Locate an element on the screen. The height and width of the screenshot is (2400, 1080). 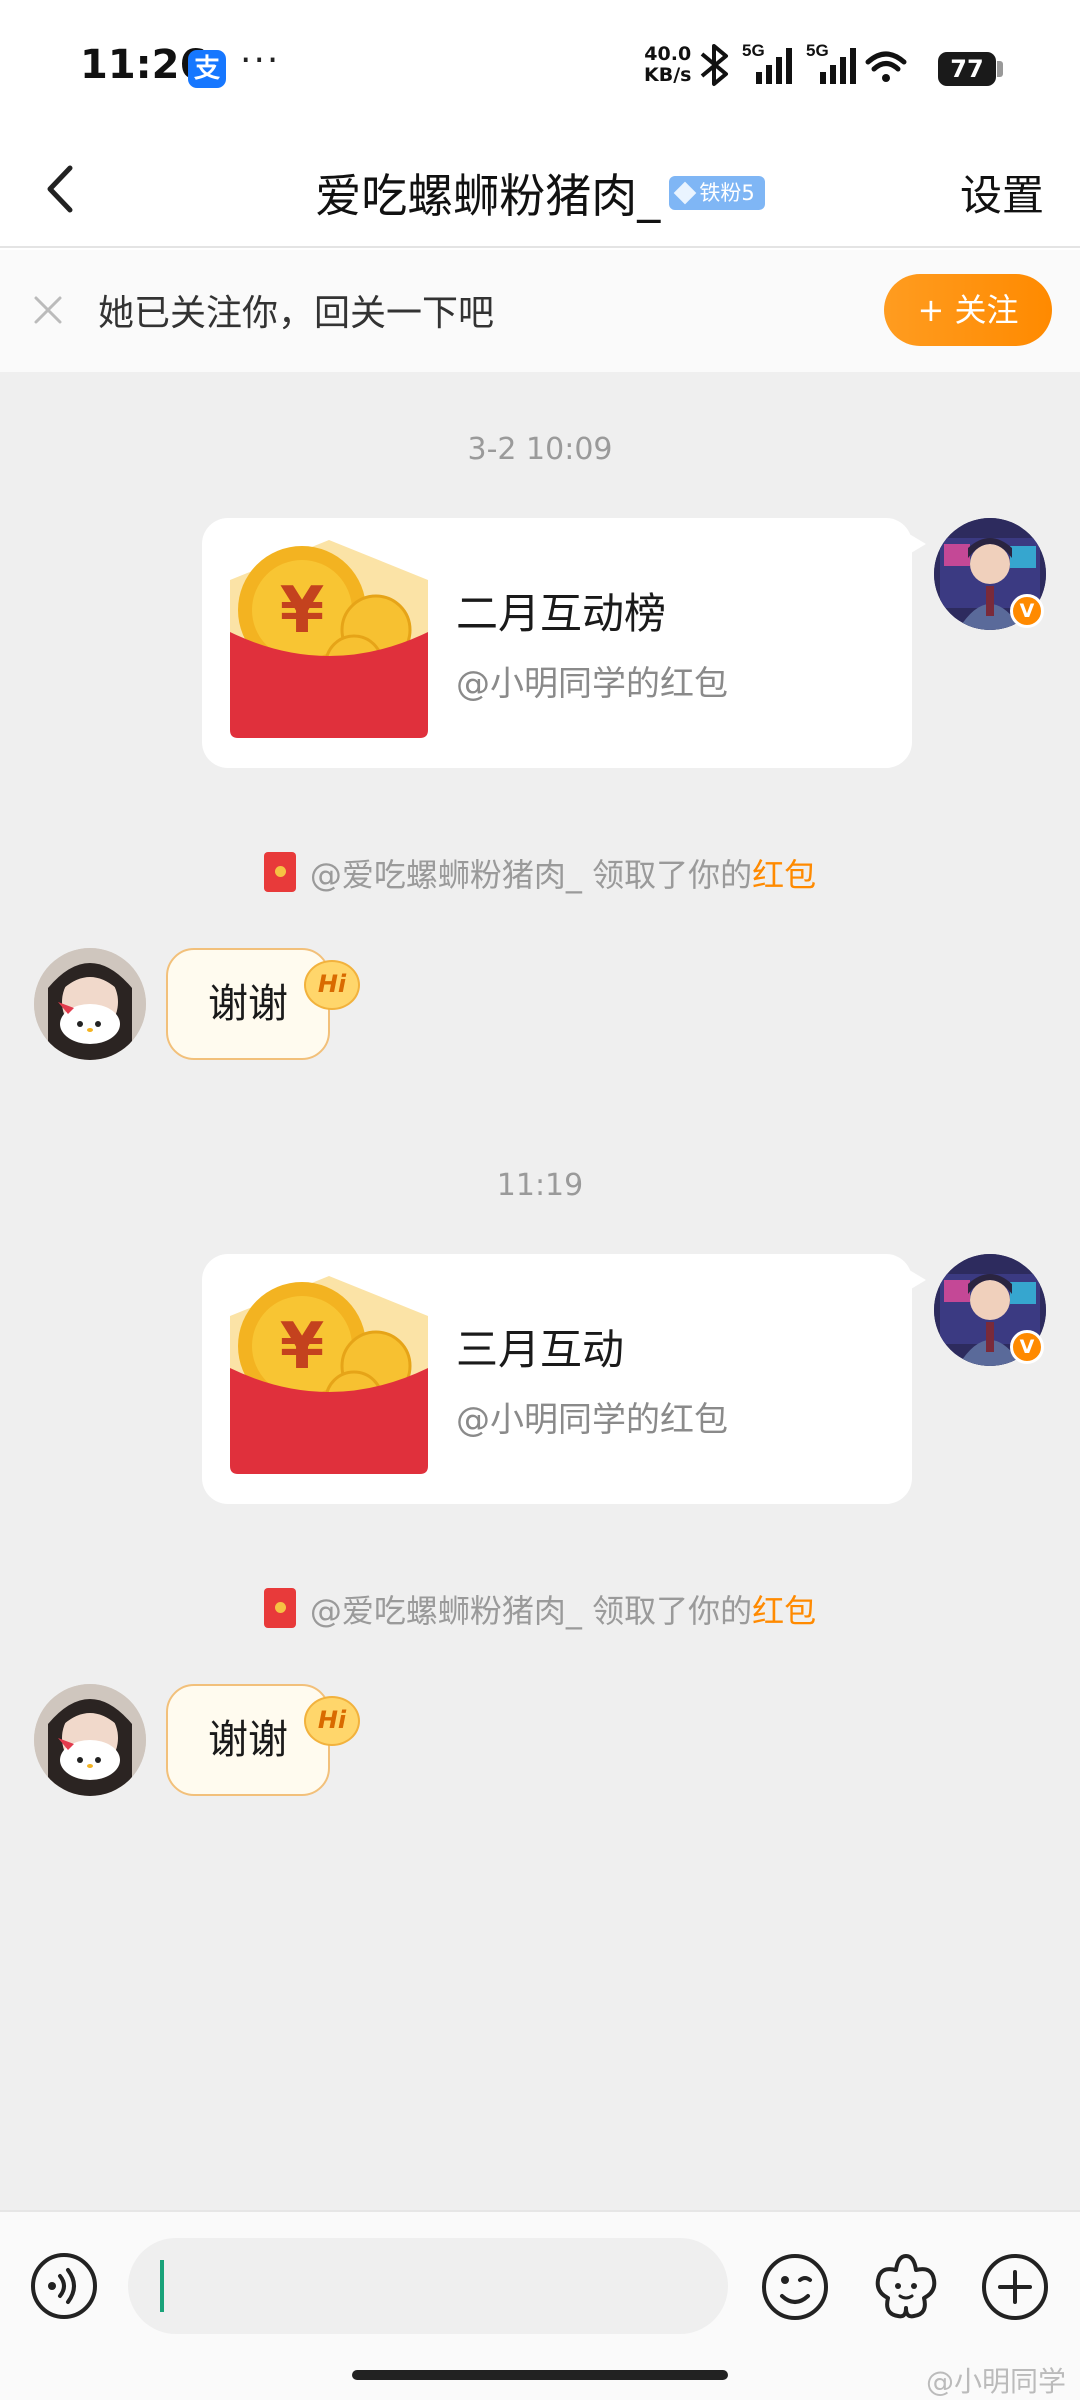
network-label-1: 5G is located at coordinates (753, 50).